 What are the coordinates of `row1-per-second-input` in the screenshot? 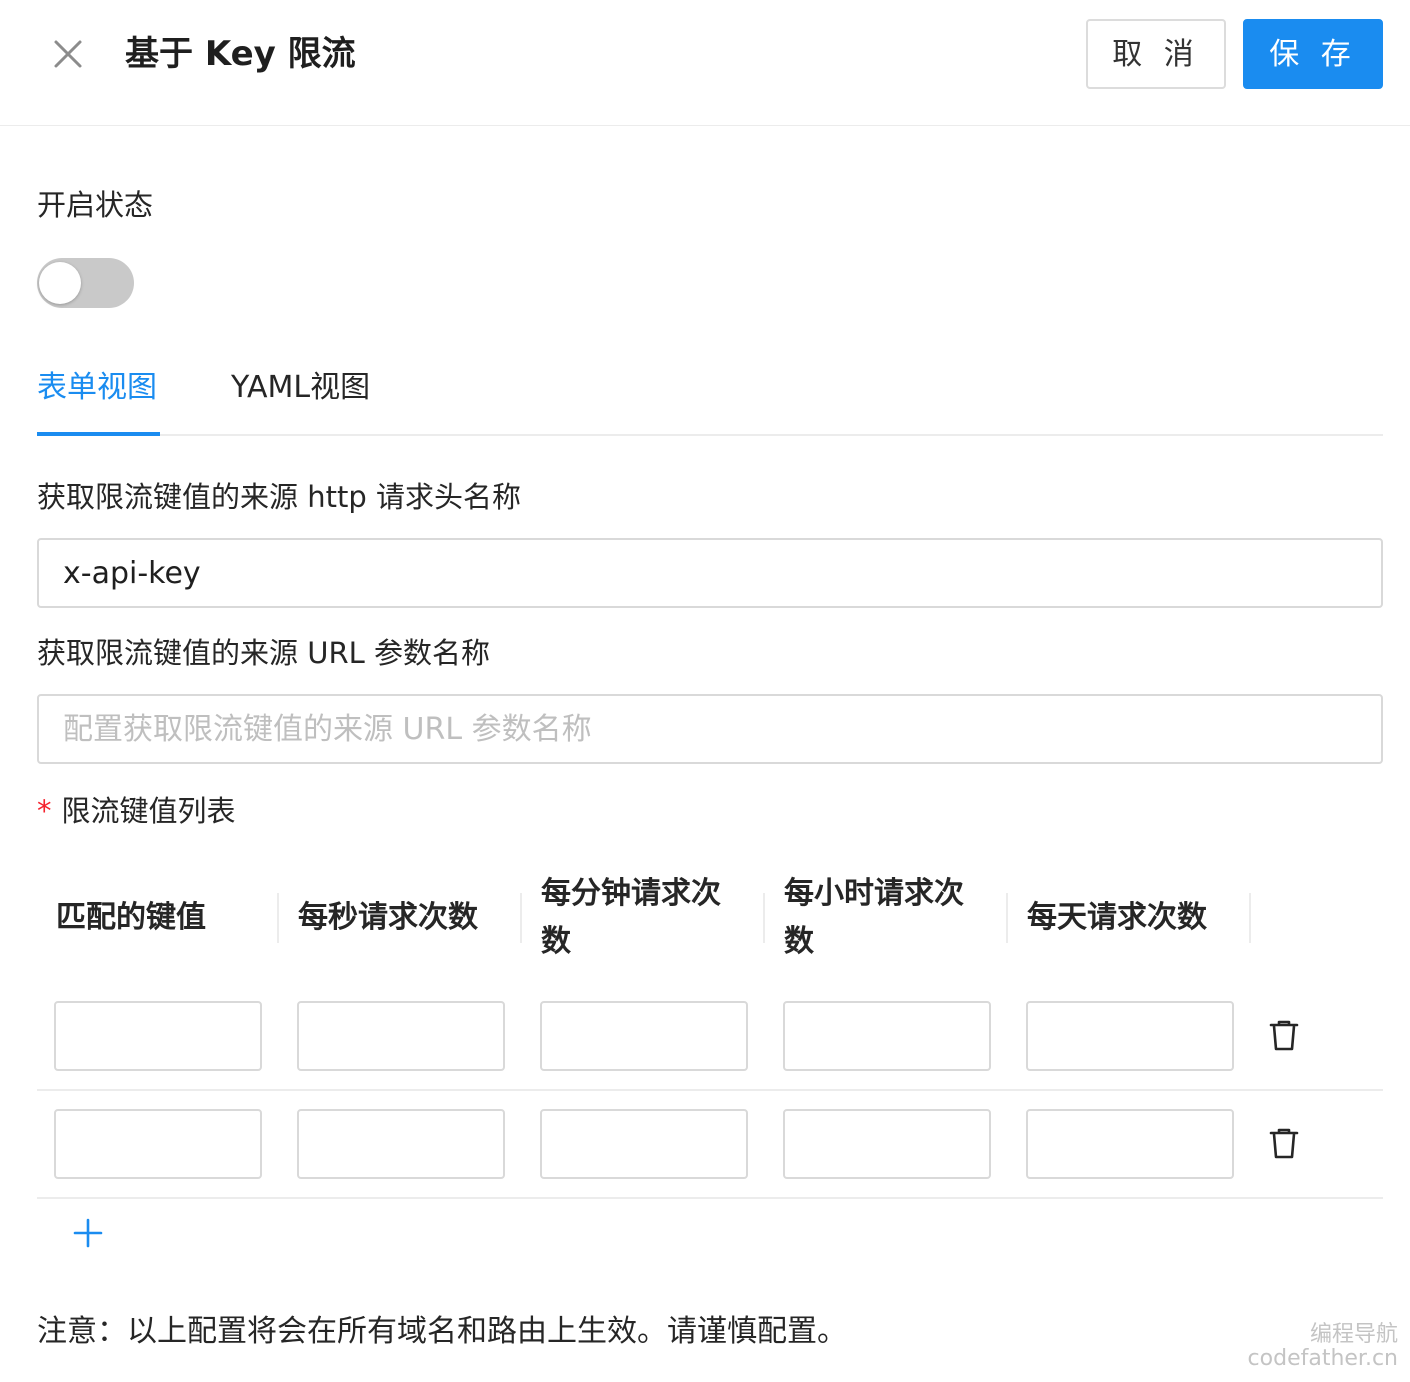 It's located at (401, 1036).